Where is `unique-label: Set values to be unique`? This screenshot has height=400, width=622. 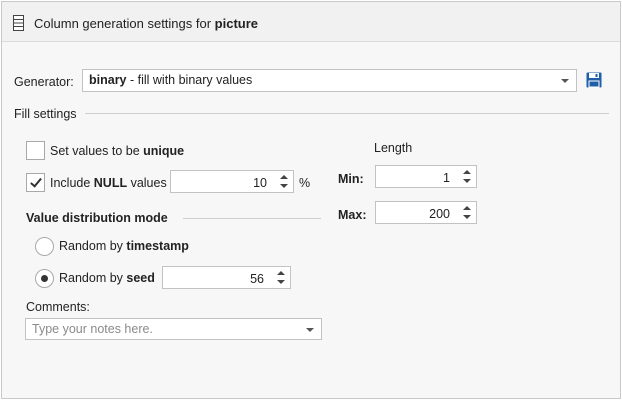
unique-label: Set values to be unique is located at coordinates (117, 151).